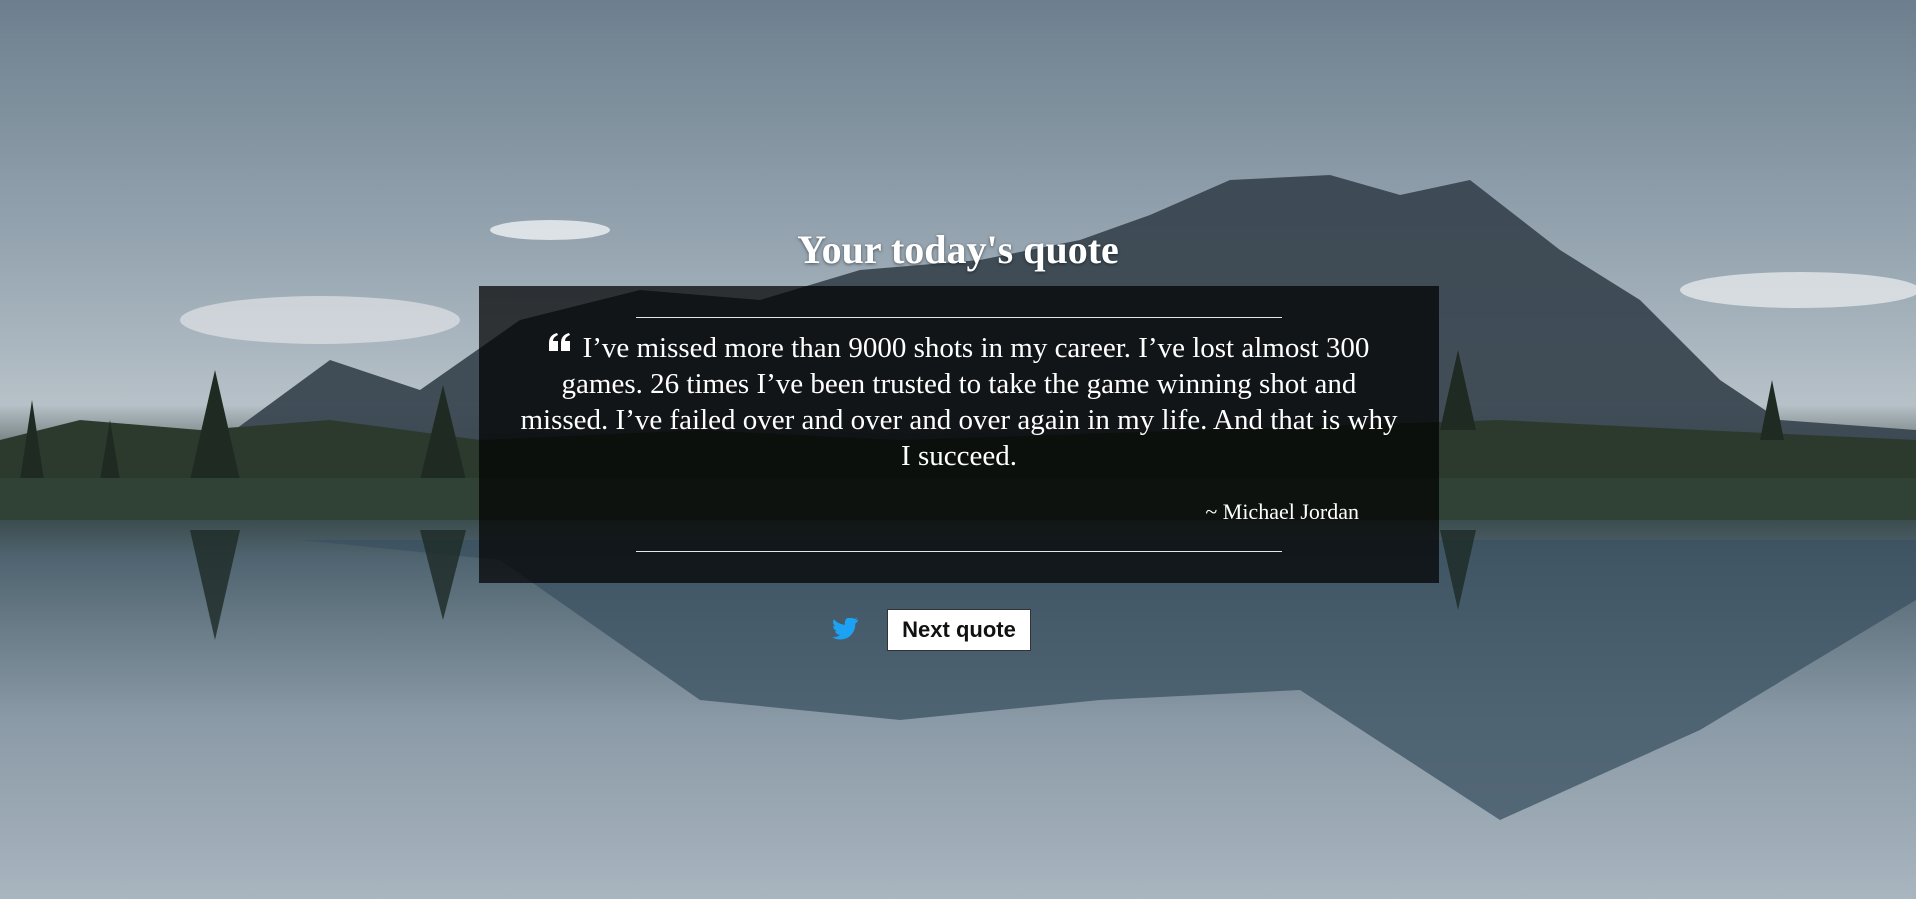  Describe the element at coordinates (1282, 511) in the screenshot. I see `quote-author: ~ Michael Jordan` at that location.